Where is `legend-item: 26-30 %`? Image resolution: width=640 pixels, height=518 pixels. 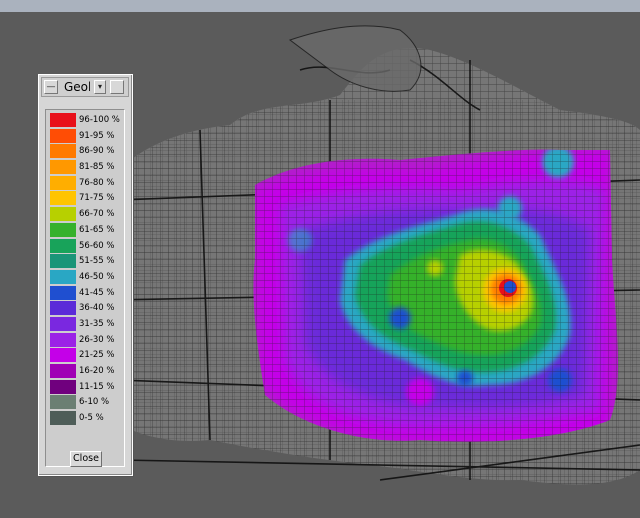 legend-item: 26-30 % is located at coordinates (85, 340).